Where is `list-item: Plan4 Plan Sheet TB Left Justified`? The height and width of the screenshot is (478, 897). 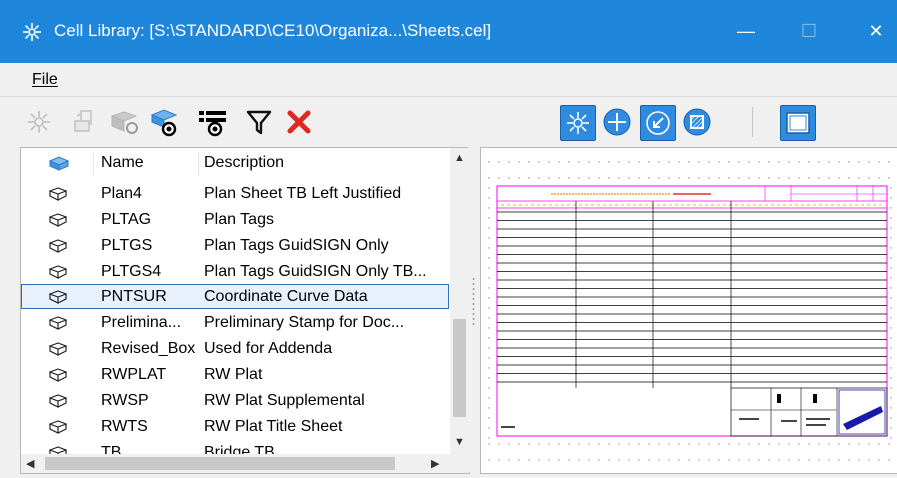 list-item: Plan4 Plan Sheet TB Left Justified is located at coordinates (235, 194).